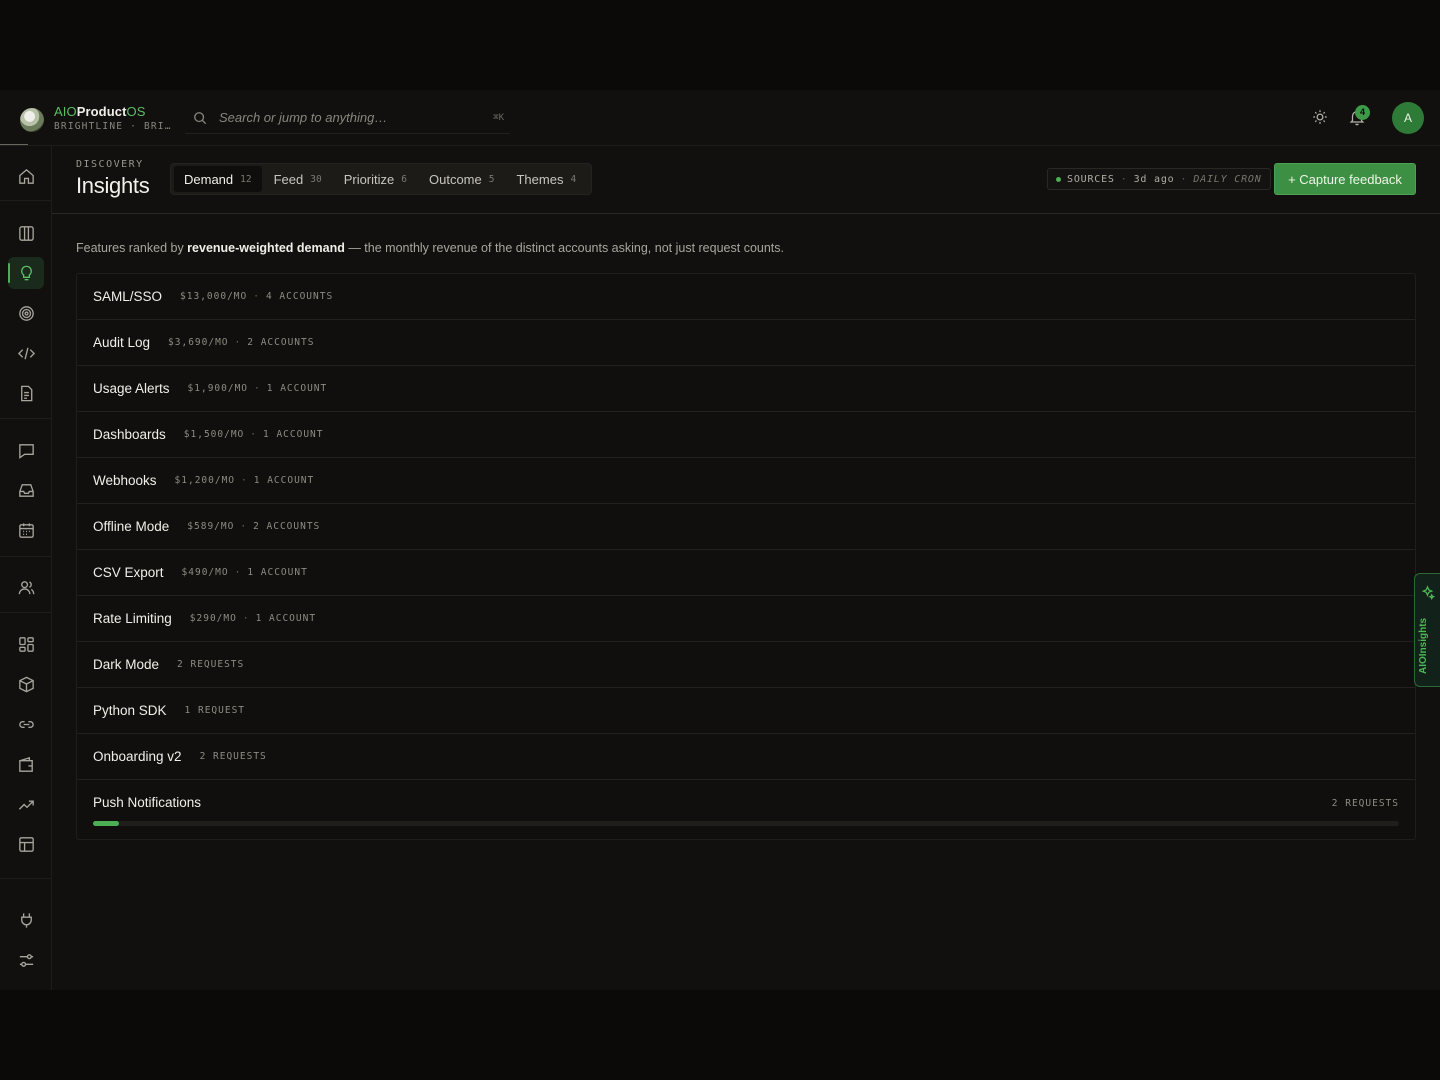 The width and height of the screenshot is (1440, 1080). I want to click on columns-icon, so click(26, 233).